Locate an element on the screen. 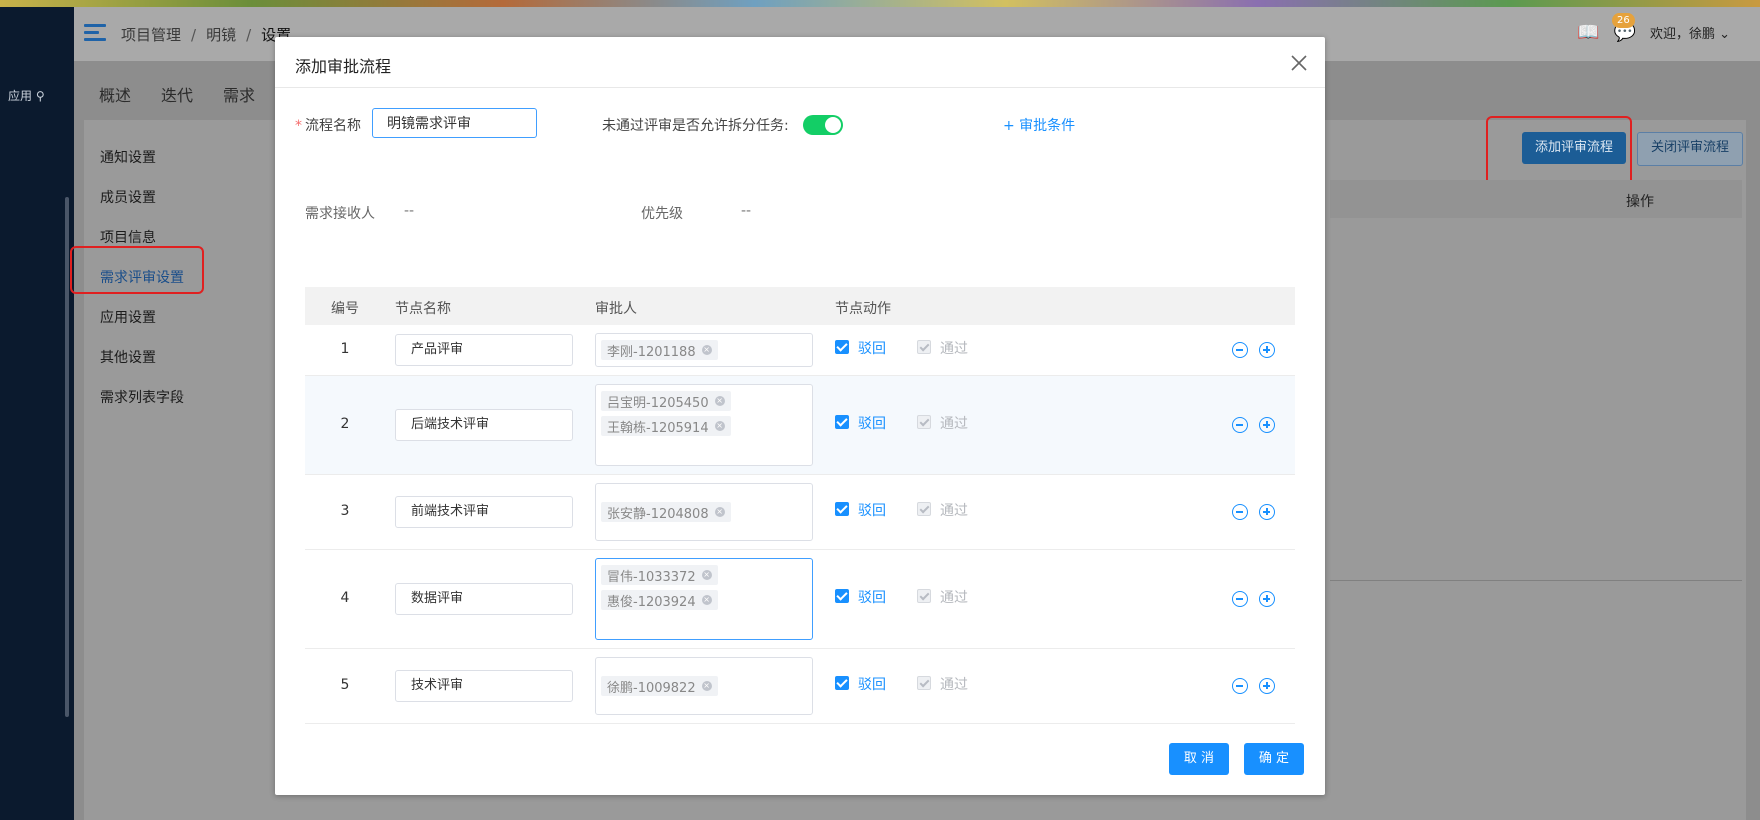  approver-tag: 李刚-1201188 × is located at coordinates (659, 350).